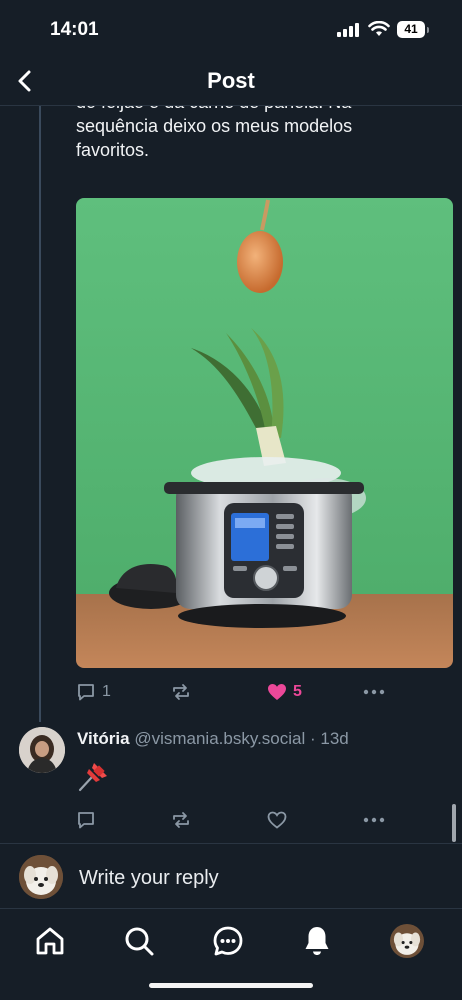 The image size is (462, 1000). What do you see at coordinates (231, 985) in the screenshot?
I see `home-indicator` at bounding box center [231, 985].